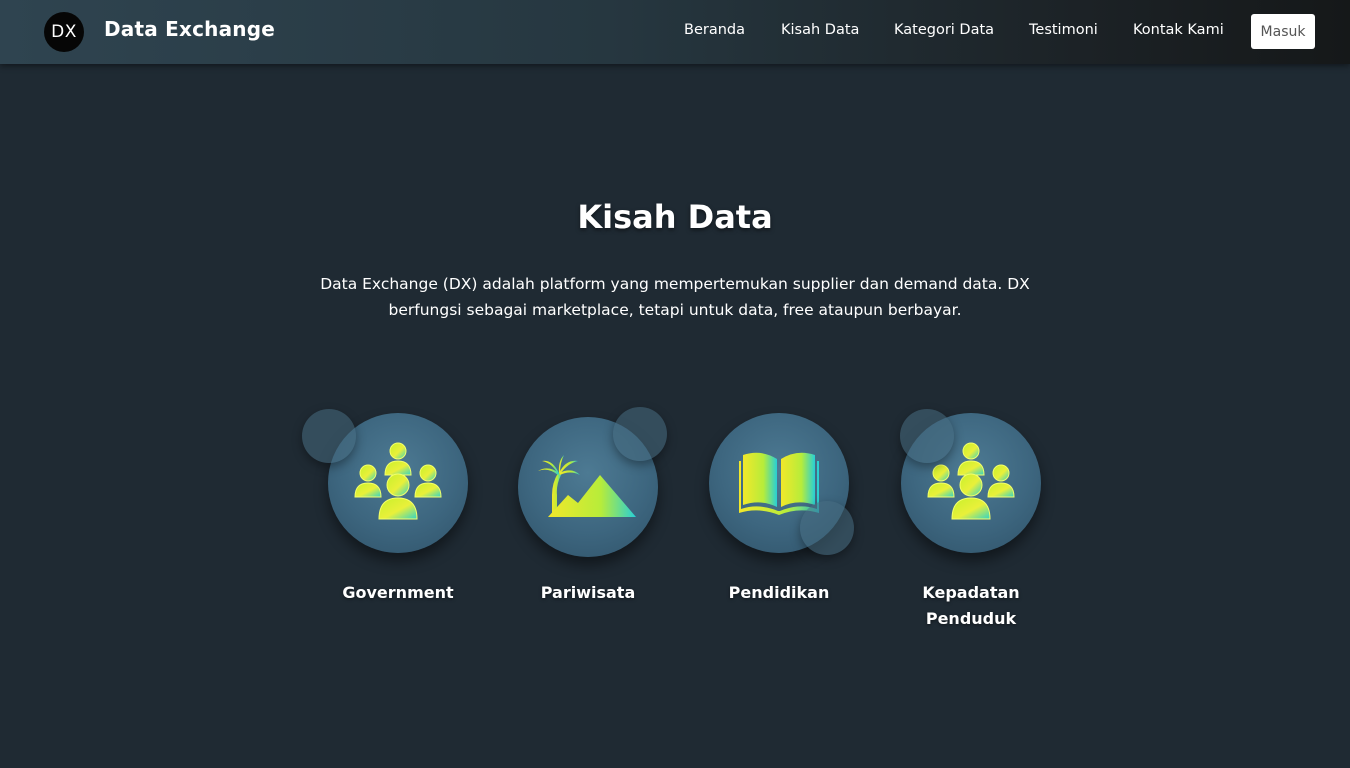 This screenshot has width=1350, height=768. Describe the element at coordinates (398, 481) in the screenshot. I see `people-group-icon` at that location.